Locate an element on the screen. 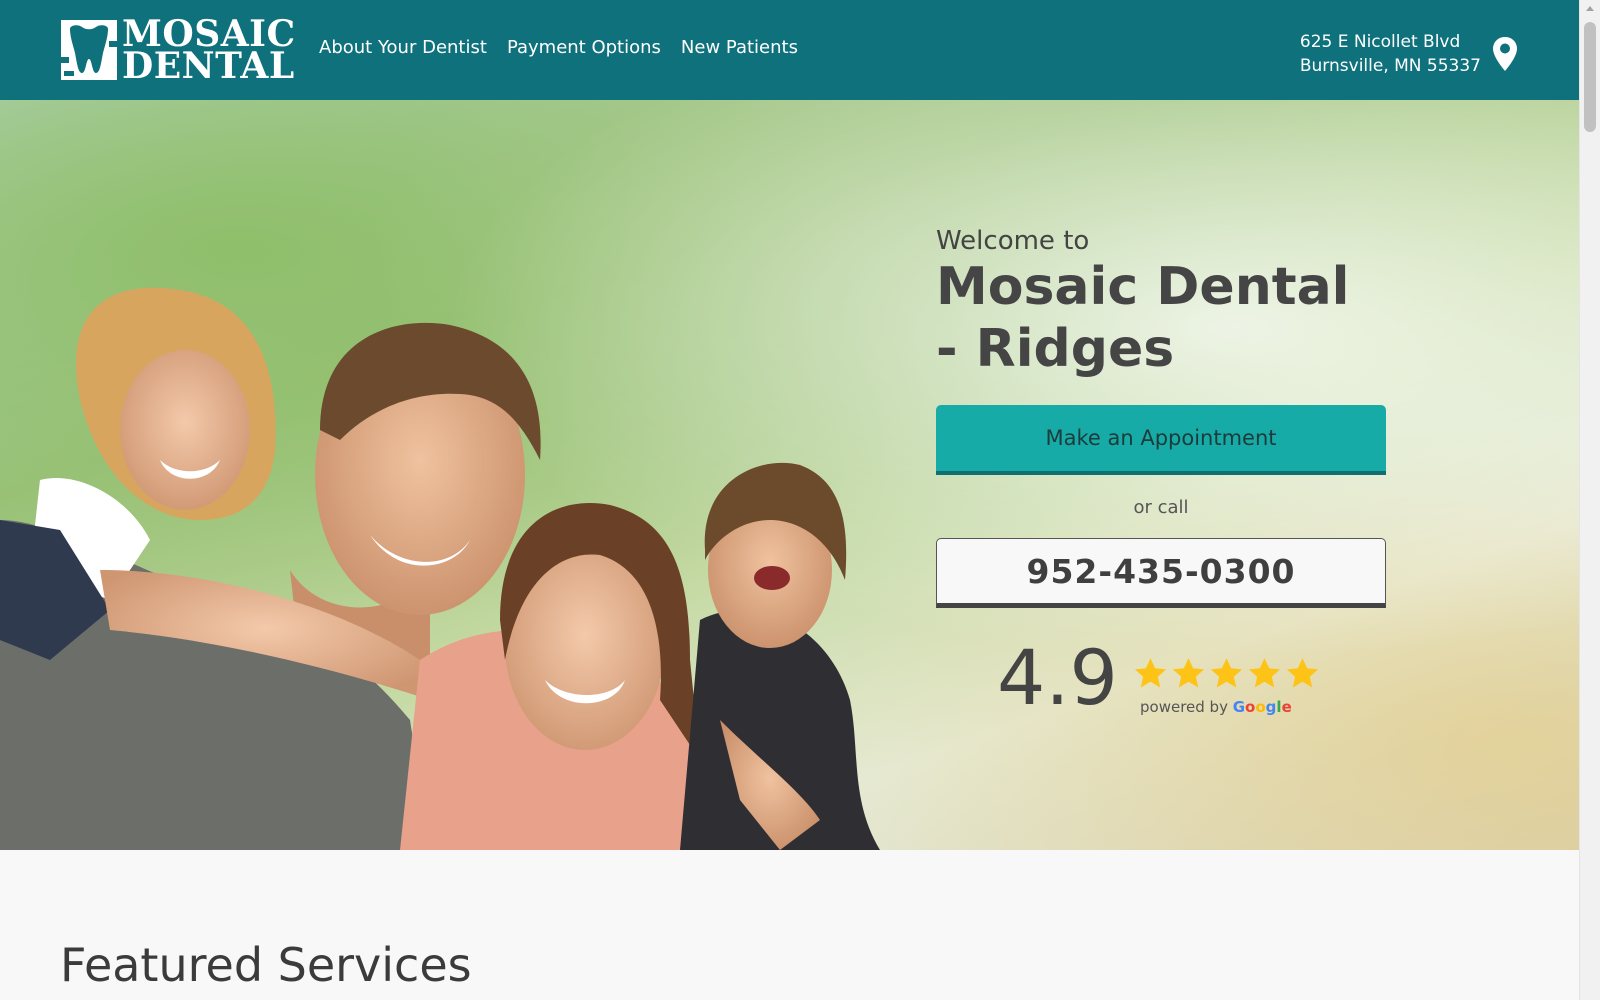 The height and width of the screenshot is (1000, 1600). logo-text: MOSAIC DENTAL is located at coordinates (209, 51).